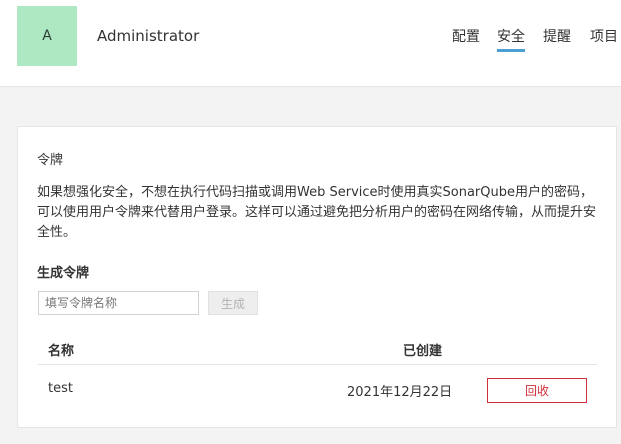 The image size is (621, 444). What do you see at coordinates (604, 37) in the screenshot?
I see `tab-projects: 项目` at bounding box center [604, 37].